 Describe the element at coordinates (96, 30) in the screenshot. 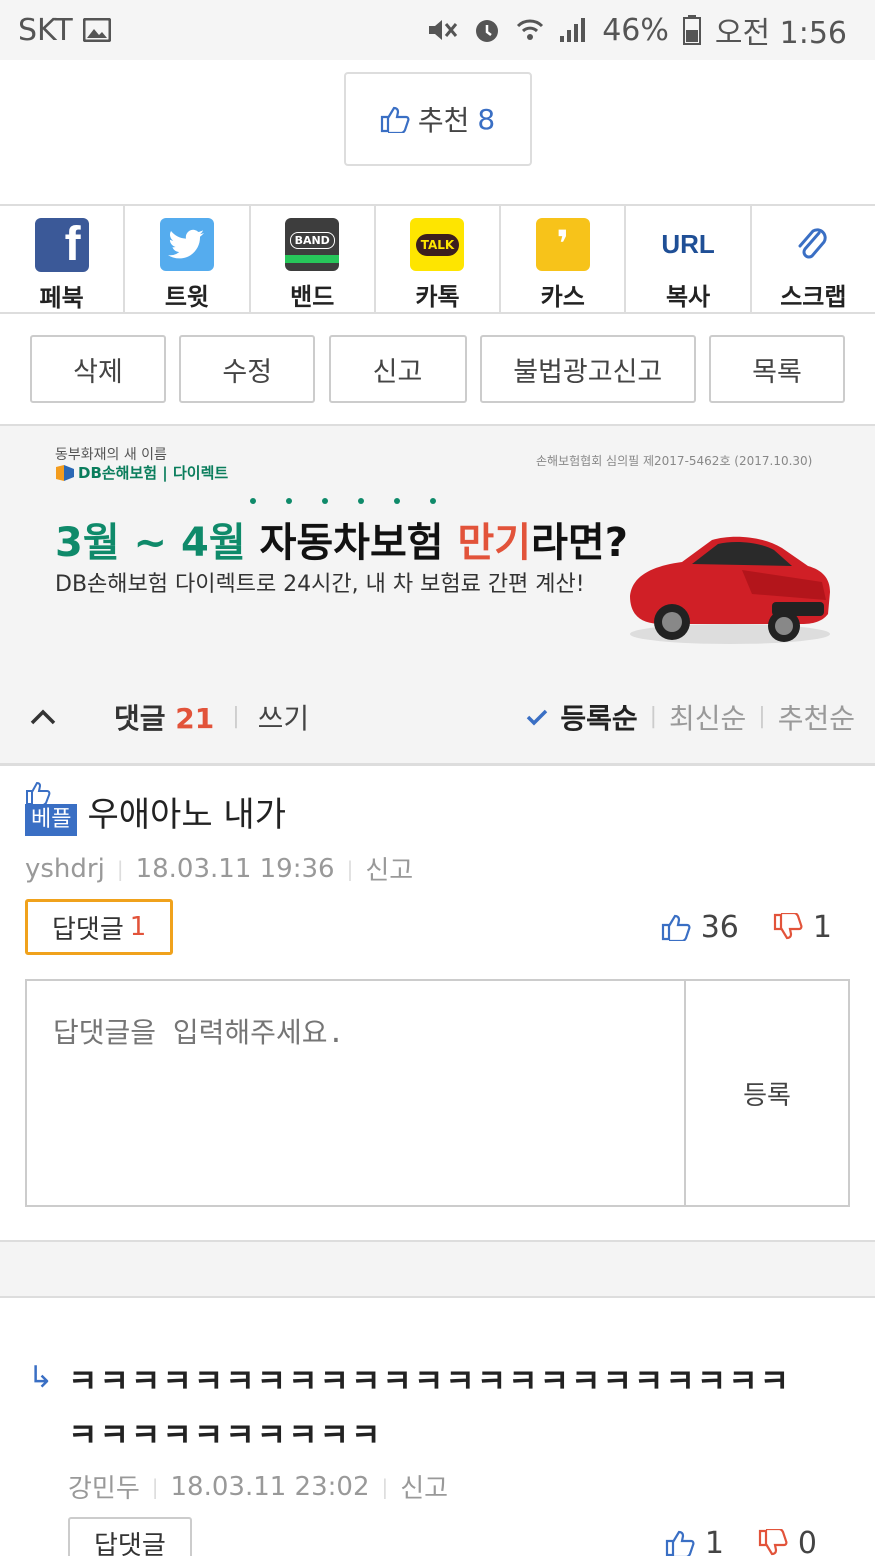

I see `gallery-icon` at that location.